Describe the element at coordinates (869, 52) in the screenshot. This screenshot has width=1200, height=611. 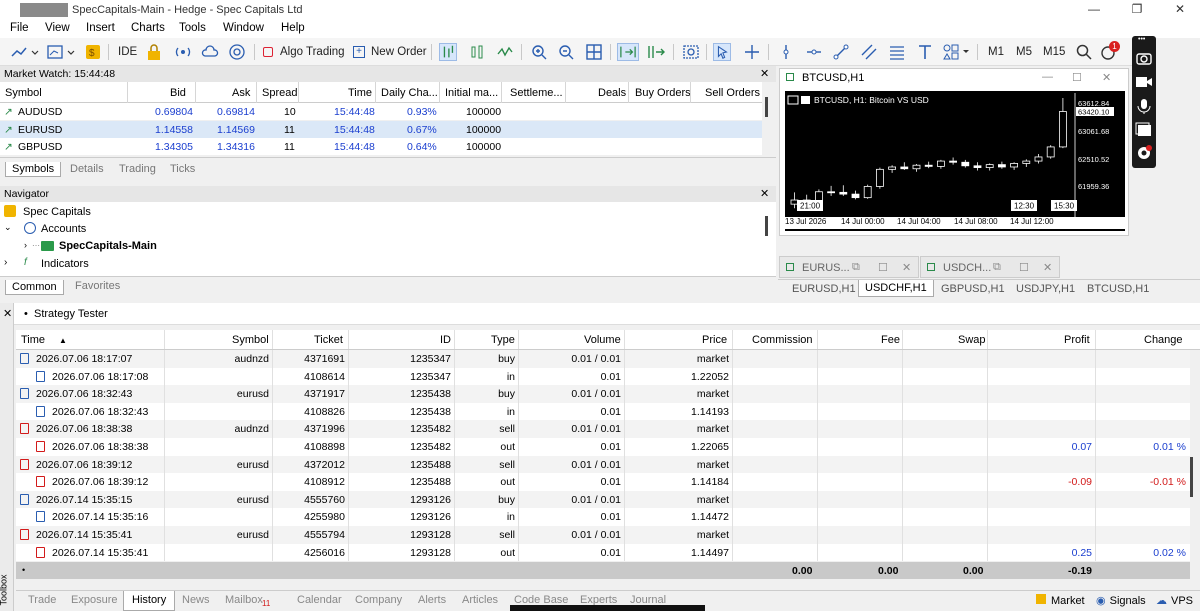
I see `channel-icon` at that location.